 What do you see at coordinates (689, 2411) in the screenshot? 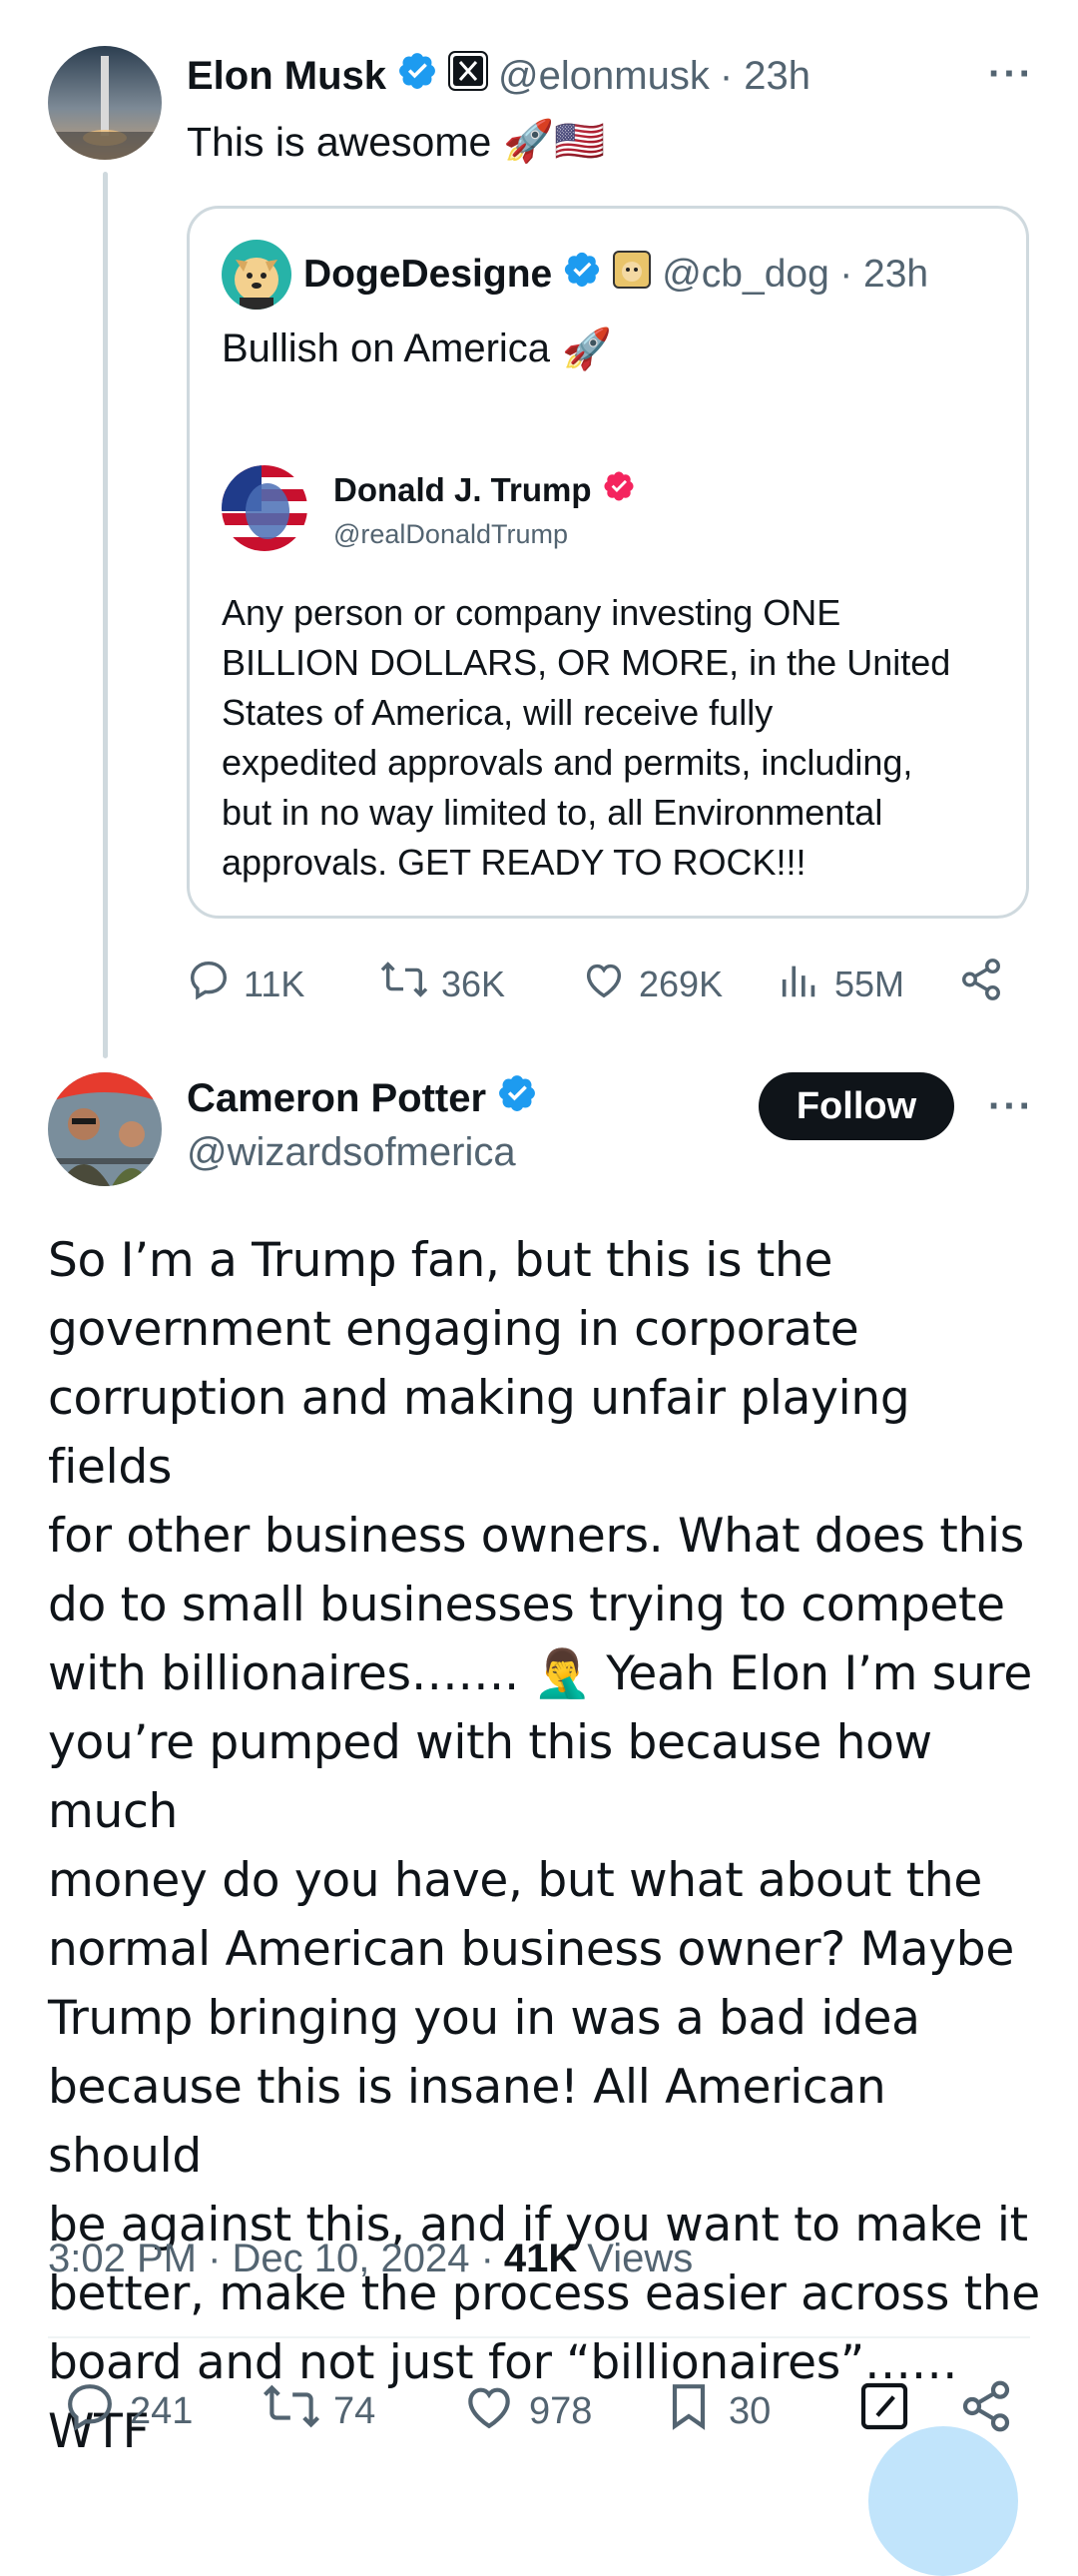
I see `bookmark-icon` at bounding box center [689, 2411].